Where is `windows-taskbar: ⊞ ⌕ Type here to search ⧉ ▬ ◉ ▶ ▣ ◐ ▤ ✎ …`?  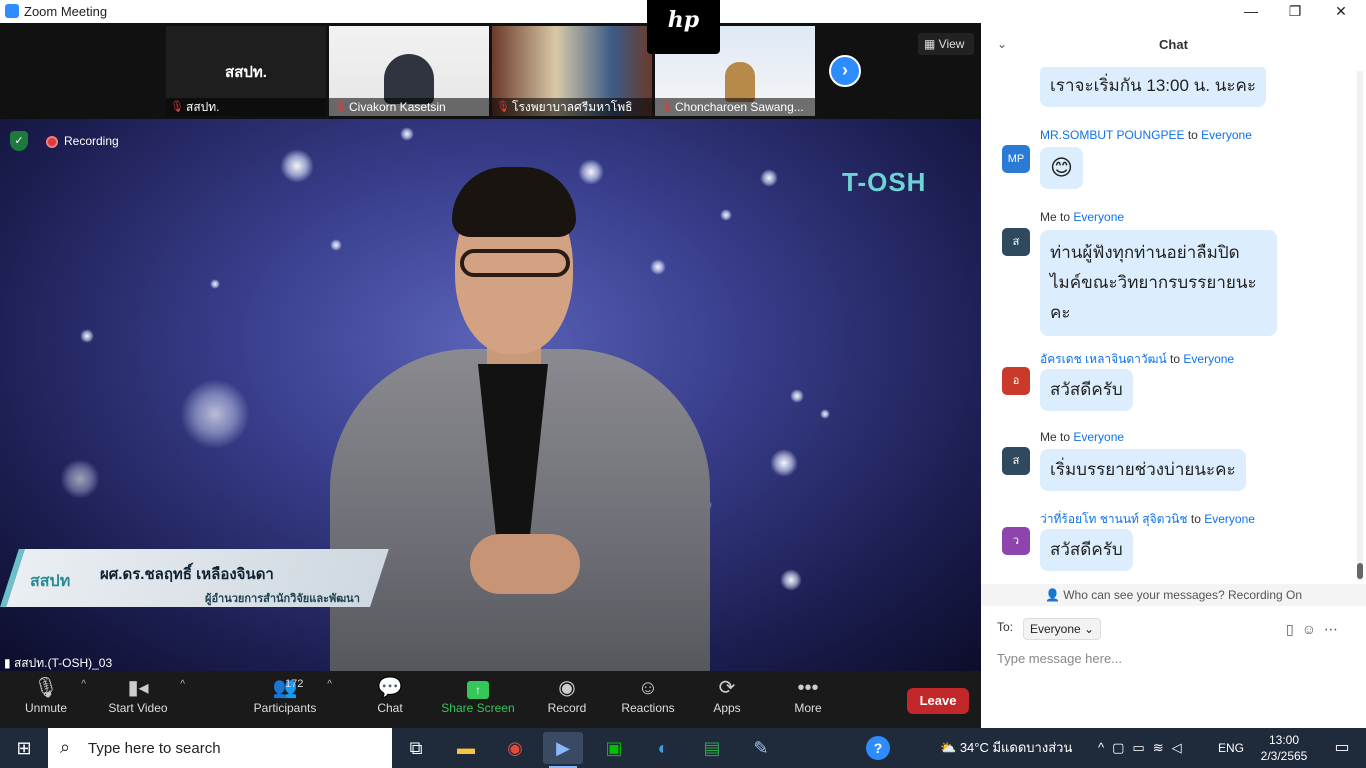
windows-taskbar: ⊞ ⌕ Type here to search ⧉ ▬ ◉ ▶ ▣ ◐ ▤ ✎ … is located at coordinates (683, 748).